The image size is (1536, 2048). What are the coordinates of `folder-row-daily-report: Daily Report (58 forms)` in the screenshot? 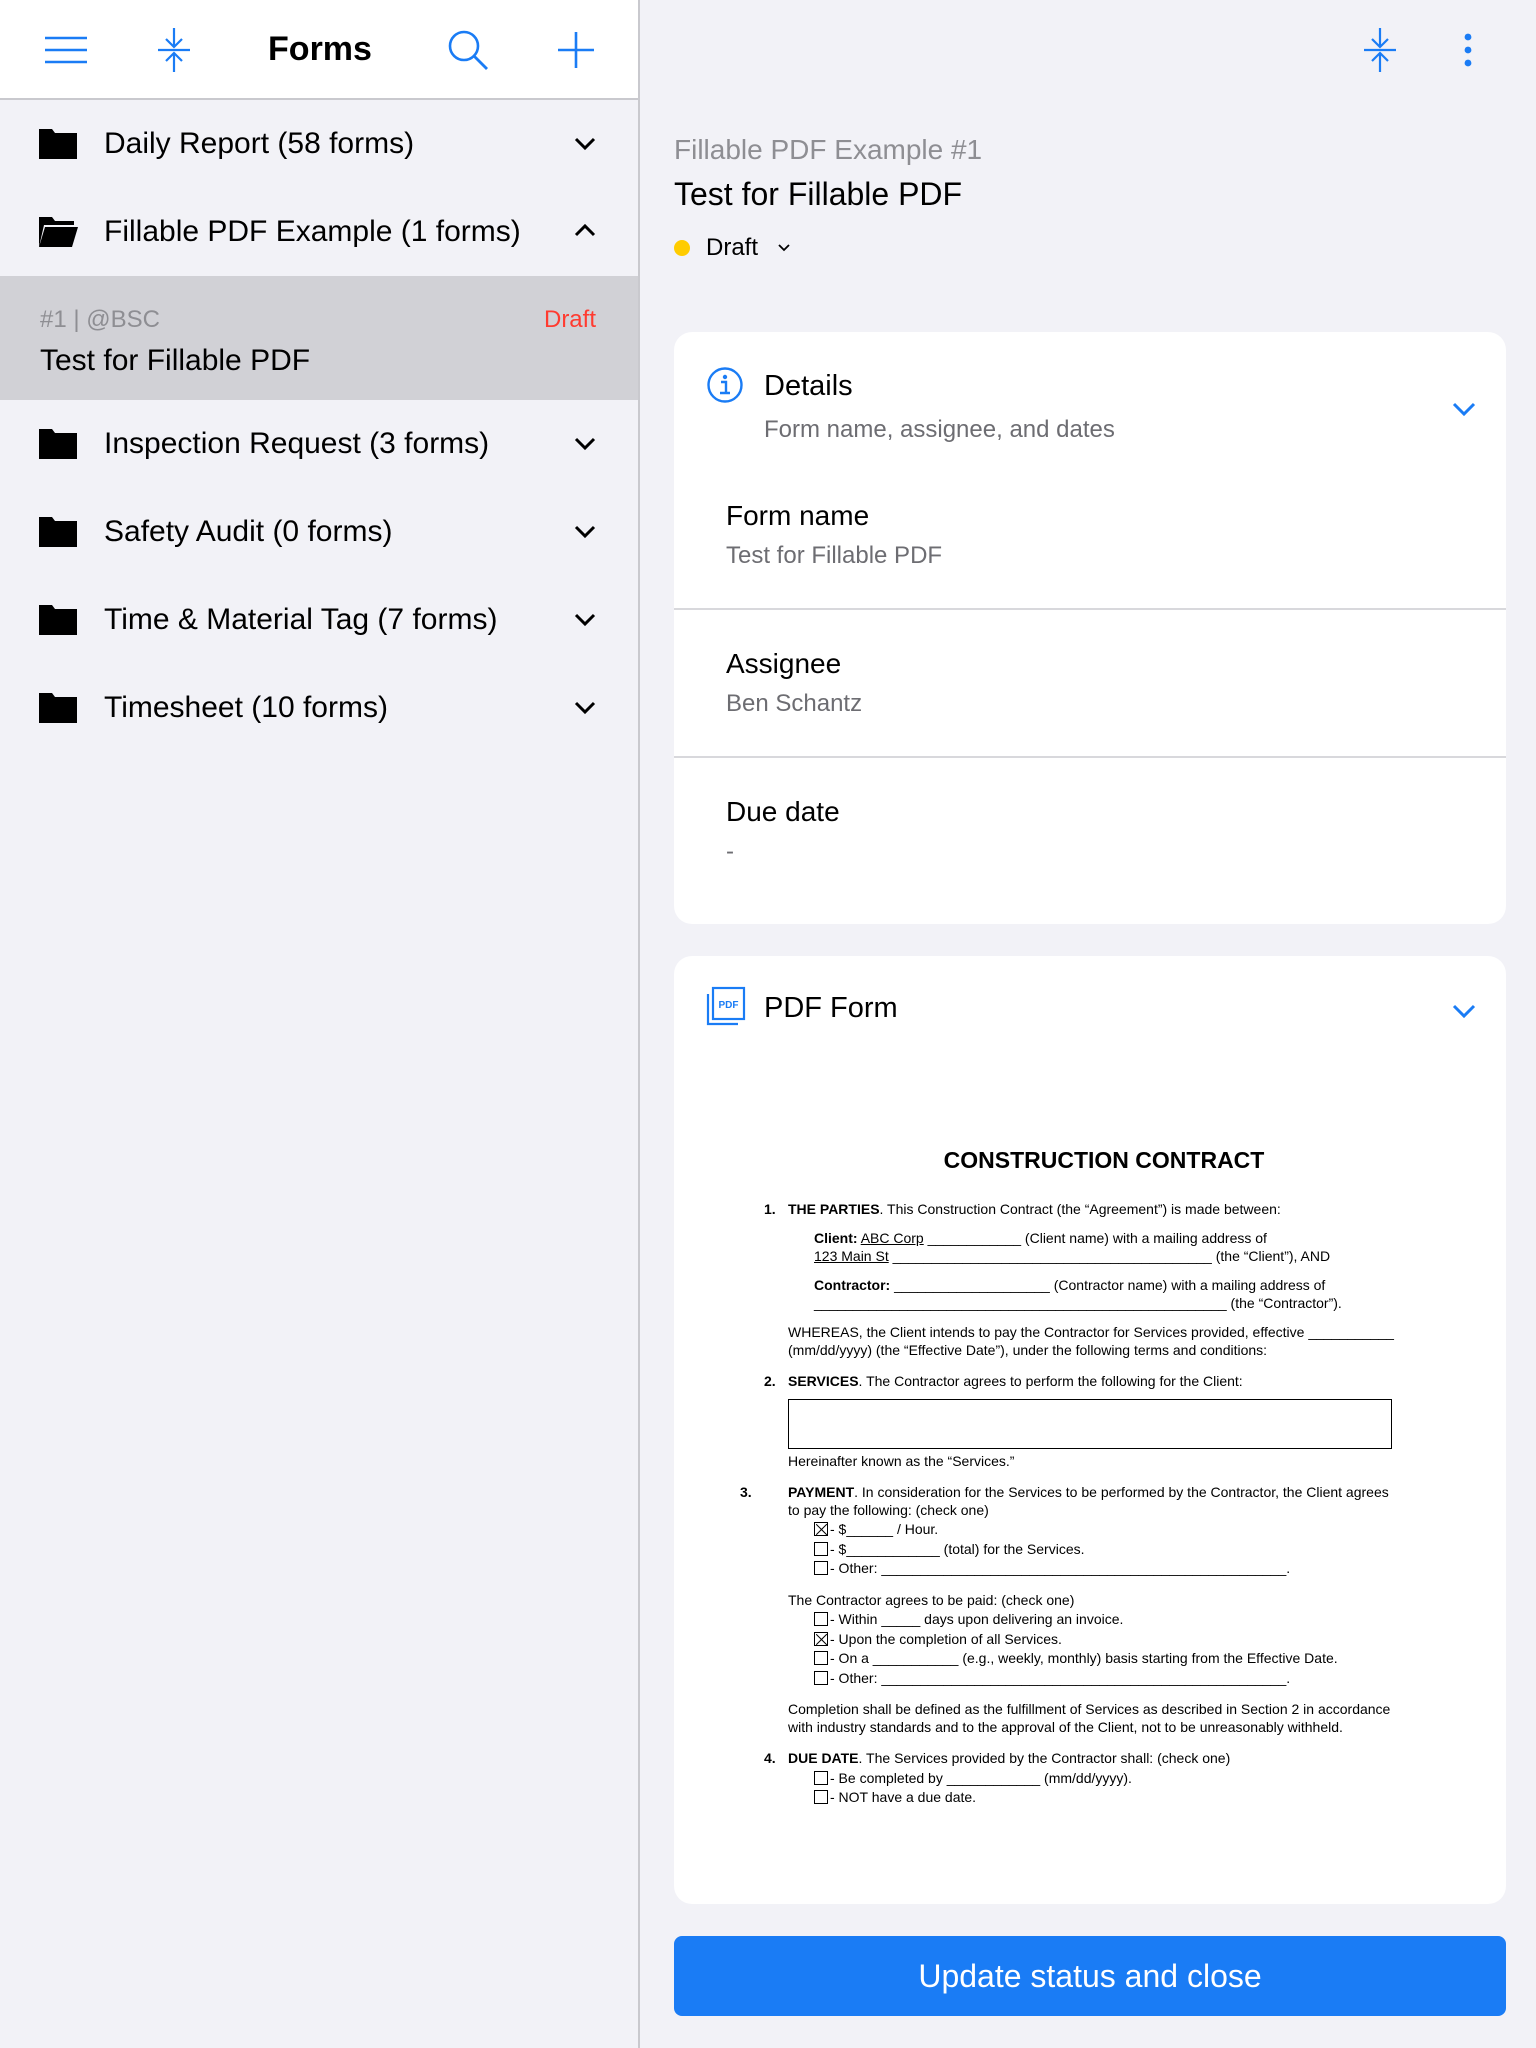 It's located at (319, 144).